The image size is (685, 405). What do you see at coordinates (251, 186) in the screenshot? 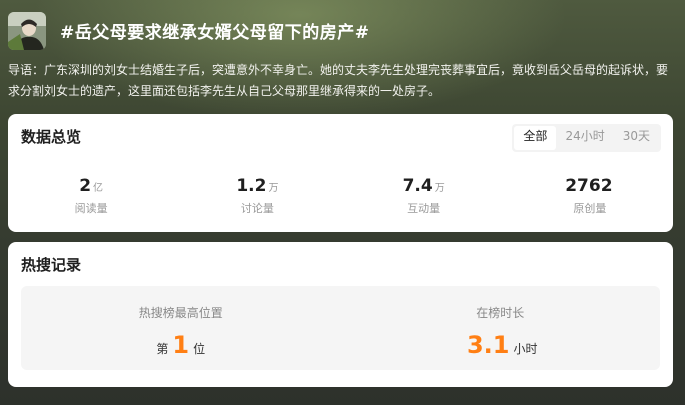
I see `stat-value: 1.2` at bounding box center [251, 186].